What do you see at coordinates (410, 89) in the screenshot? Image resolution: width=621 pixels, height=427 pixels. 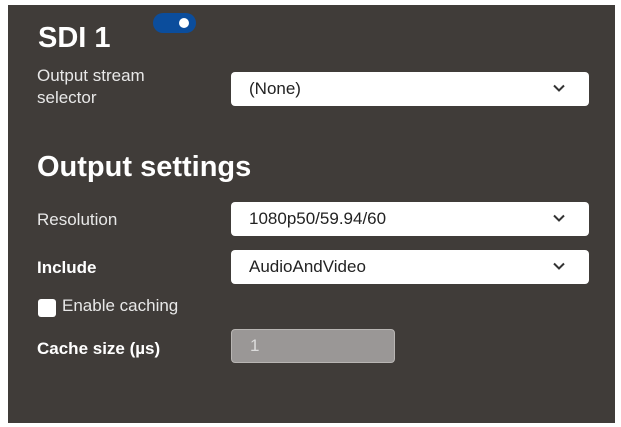 I see `output-stream-select: (None)` at bounding box center [410, 89].